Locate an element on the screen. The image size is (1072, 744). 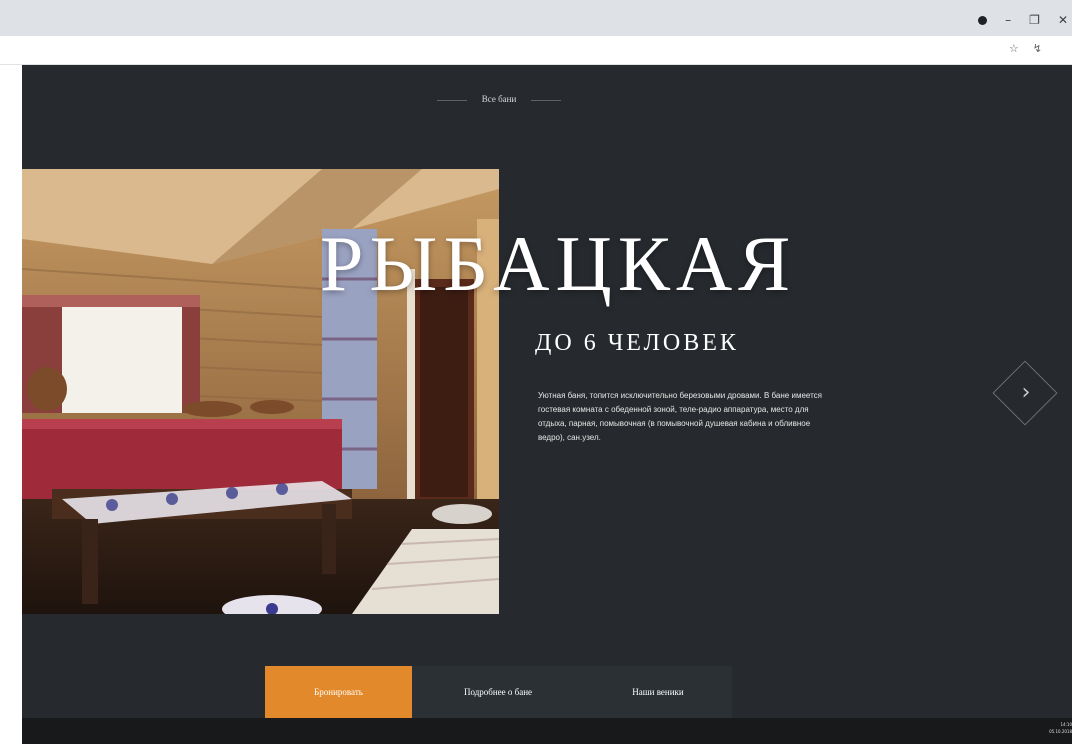
details-button: Подробнее о бане is located at coordinates (498, 692).